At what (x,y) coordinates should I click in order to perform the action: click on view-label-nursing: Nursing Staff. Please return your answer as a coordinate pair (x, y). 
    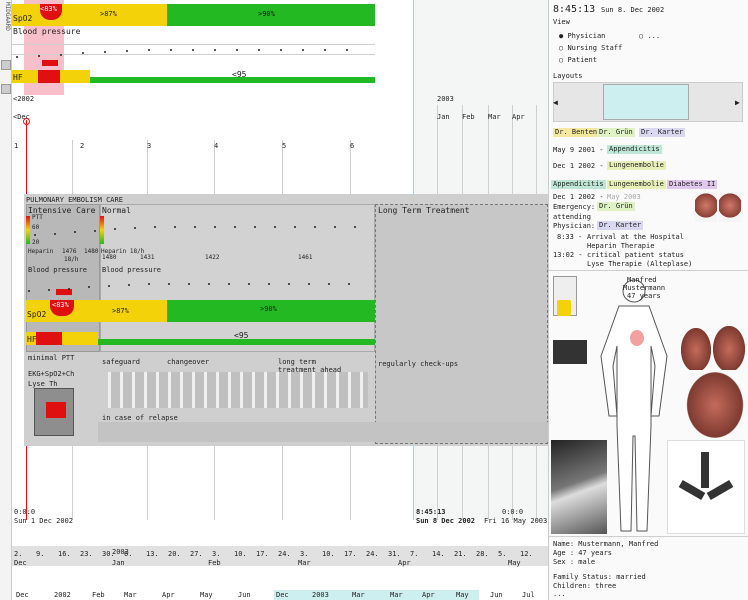
    Looking at the image, I should click on (595, 48).